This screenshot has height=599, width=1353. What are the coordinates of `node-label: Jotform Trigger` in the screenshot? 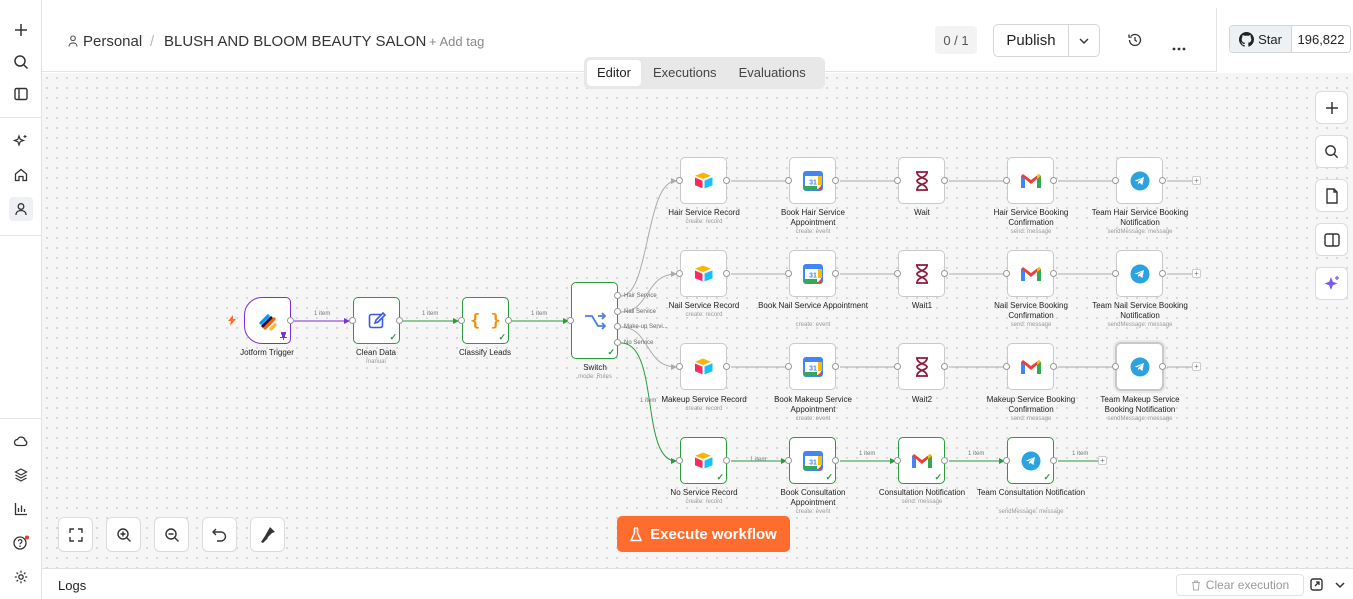 It's located at (267, 352).